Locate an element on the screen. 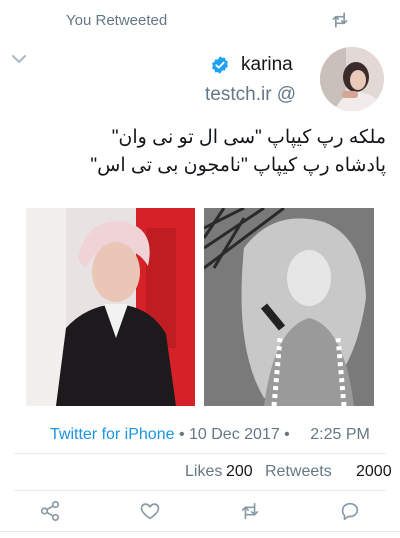 This screenshot has height=538, width=400. likes-label: Likes is located at coordinates (203, 472).